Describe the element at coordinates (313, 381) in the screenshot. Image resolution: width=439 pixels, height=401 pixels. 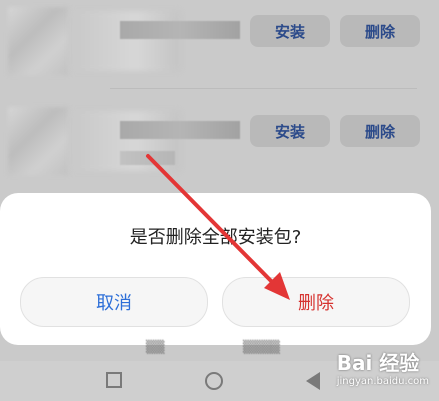
I see `back-triangle-icon` at that location.